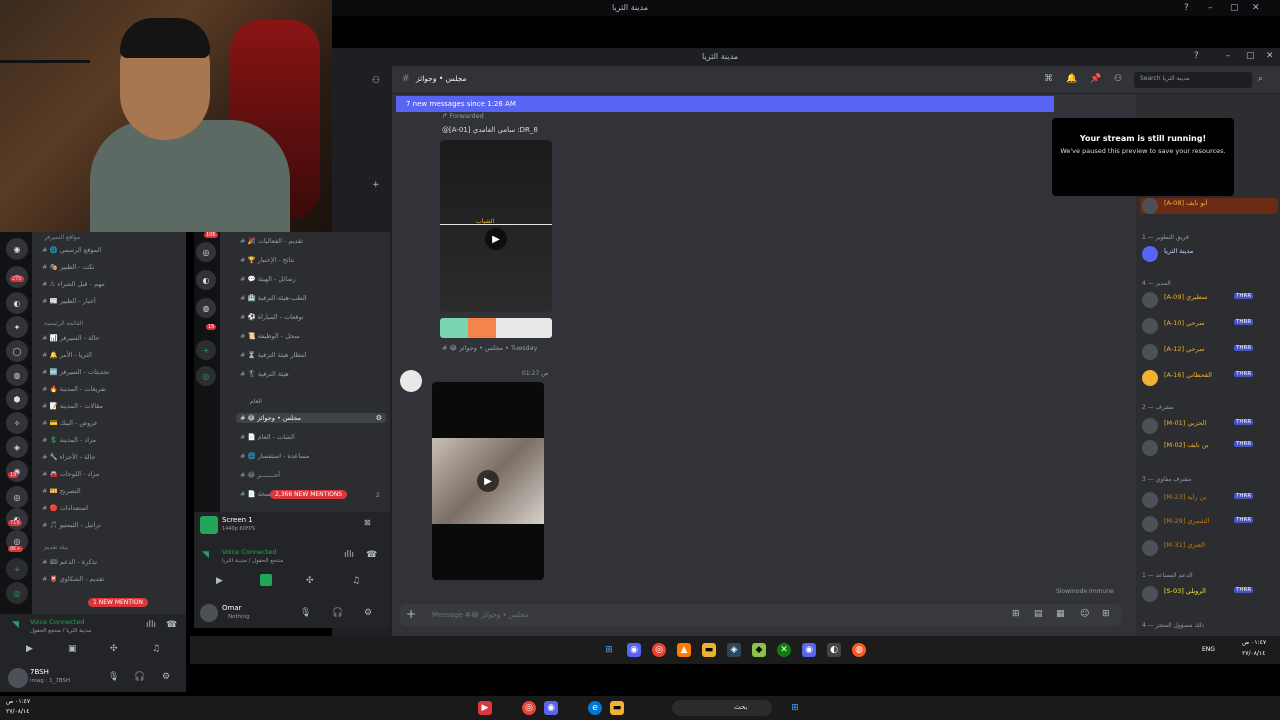 This screenshot has height=720, width=1280. What do you see at coordinates (1254, 642) in the screenshot?
I see `clock-time: ٠١:٤٧ ص` at bounding box center [1254, 642].